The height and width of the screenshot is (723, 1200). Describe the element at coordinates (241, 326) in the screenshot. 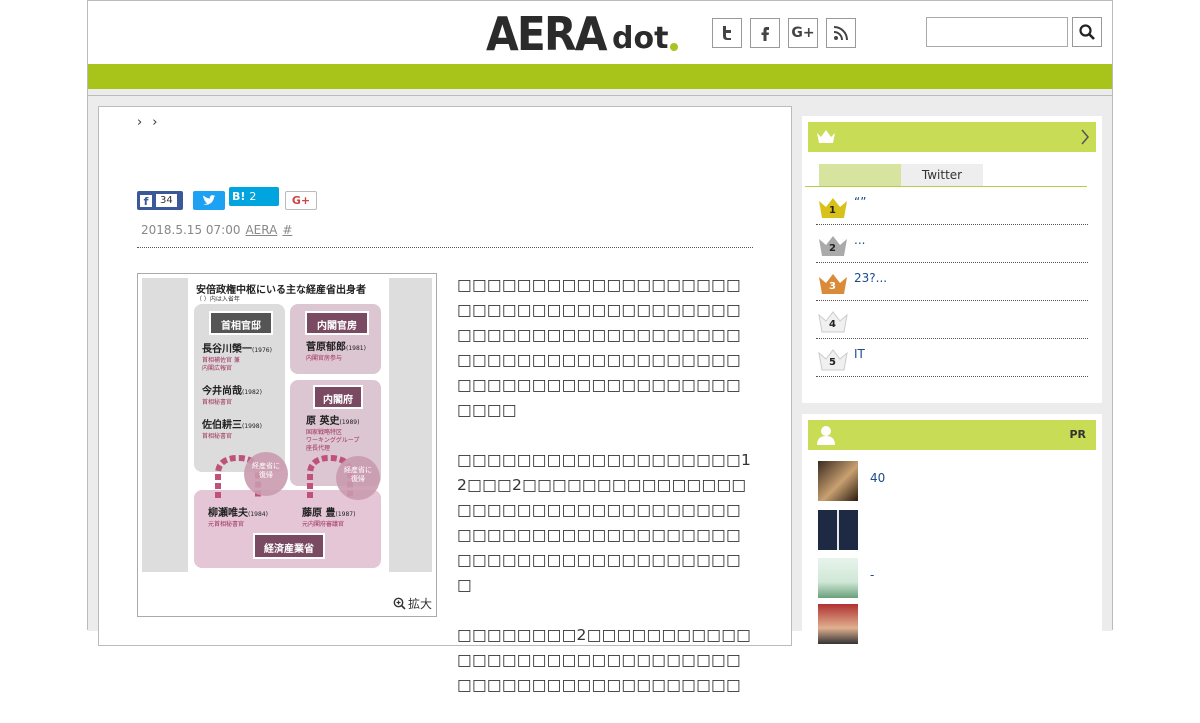

I see `box-label-kantei: 首相官邸` at that location.